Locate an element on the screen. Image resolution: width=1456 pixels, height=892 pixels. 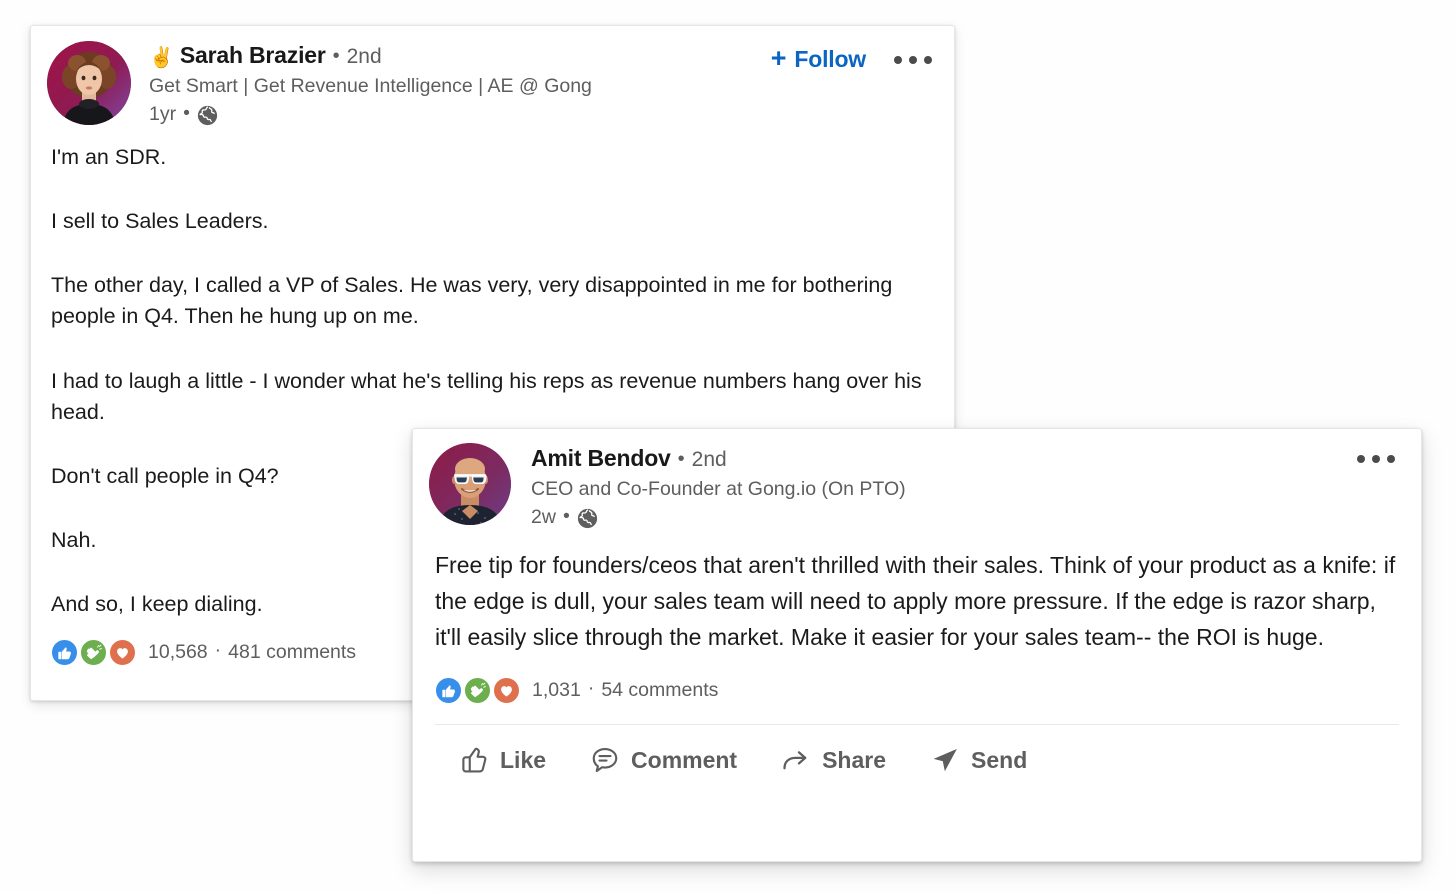
author-name: Sarah Brazier is located at coordinates (253, 56).